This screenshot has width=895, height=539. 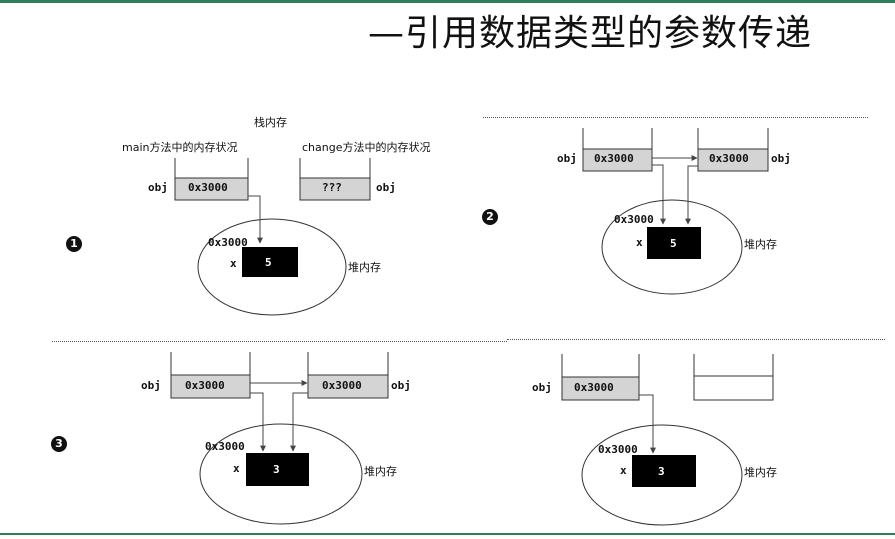 What do you see at coordinates (258, 422) in the screenshot?
I see `reference-arrow-main` at bounding box center [258, 422].